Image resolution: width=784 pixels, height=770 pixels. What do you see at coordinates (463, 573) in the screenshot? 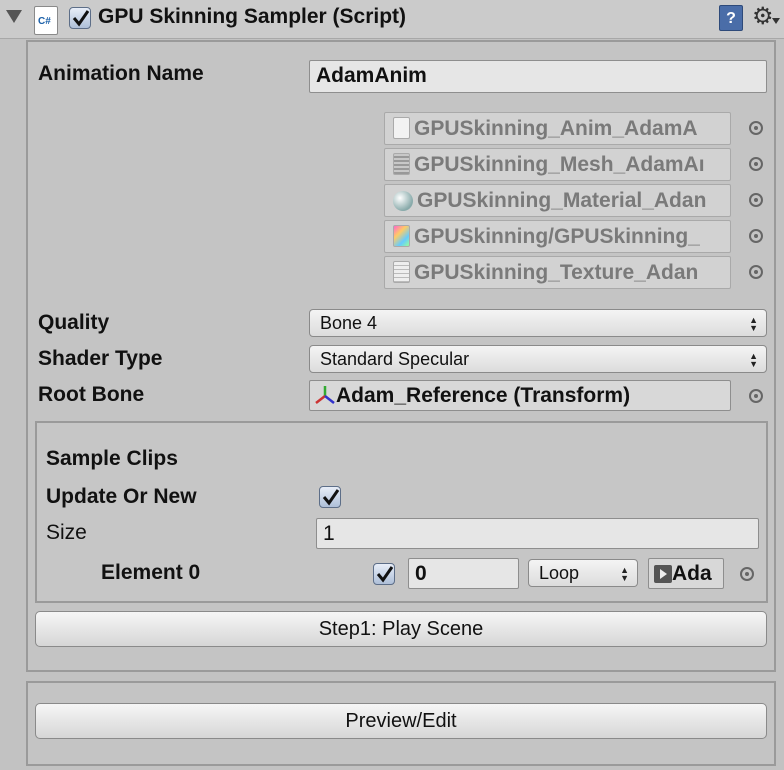
I see `element-0-frame-input: 0` at bounding box center [463, 573].